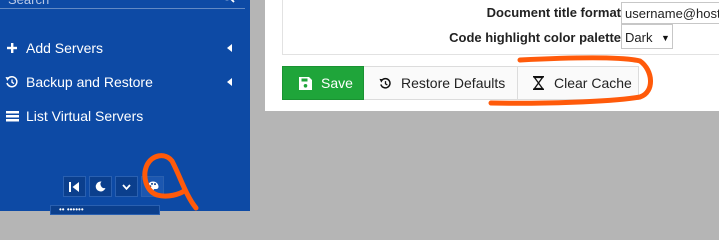 The width and height of the screenshot is (719, 240). Describe the element at coordinates (85, 116) in the screenshot. I see `sidebar-item-label: List Virtual Servers` at that location.